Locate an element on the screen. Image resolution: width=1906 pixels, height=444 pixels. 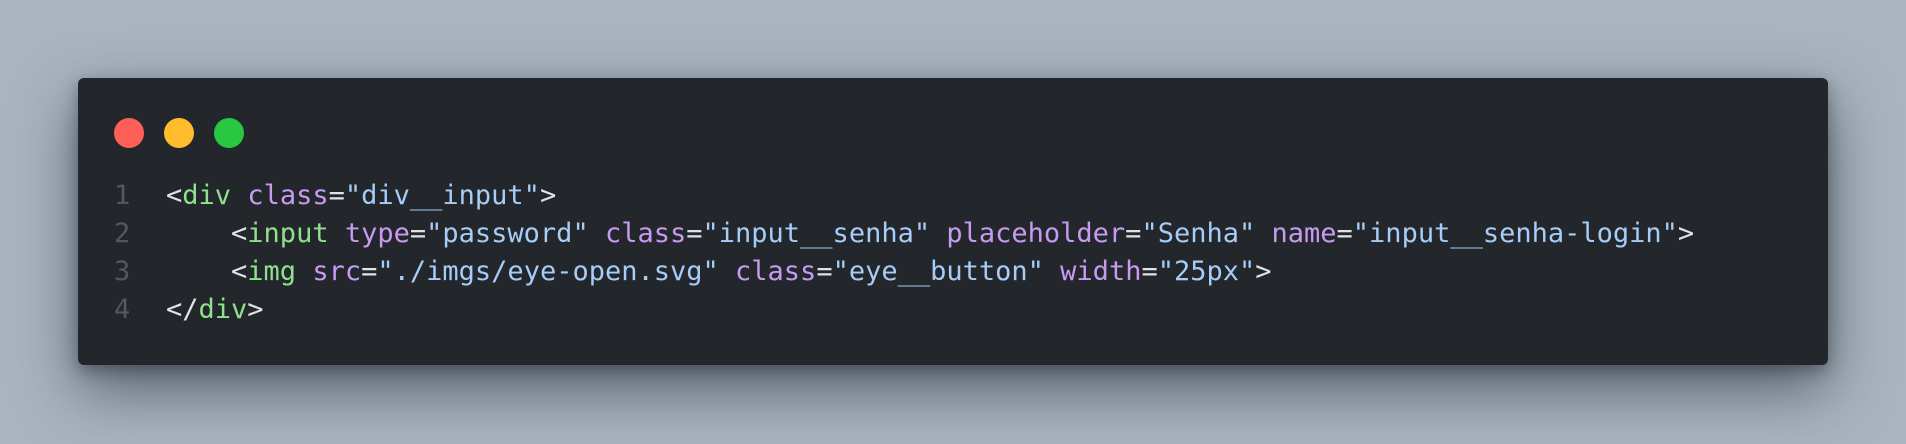
code-token-str: "Senha" is located at coordinates (1198, 233).